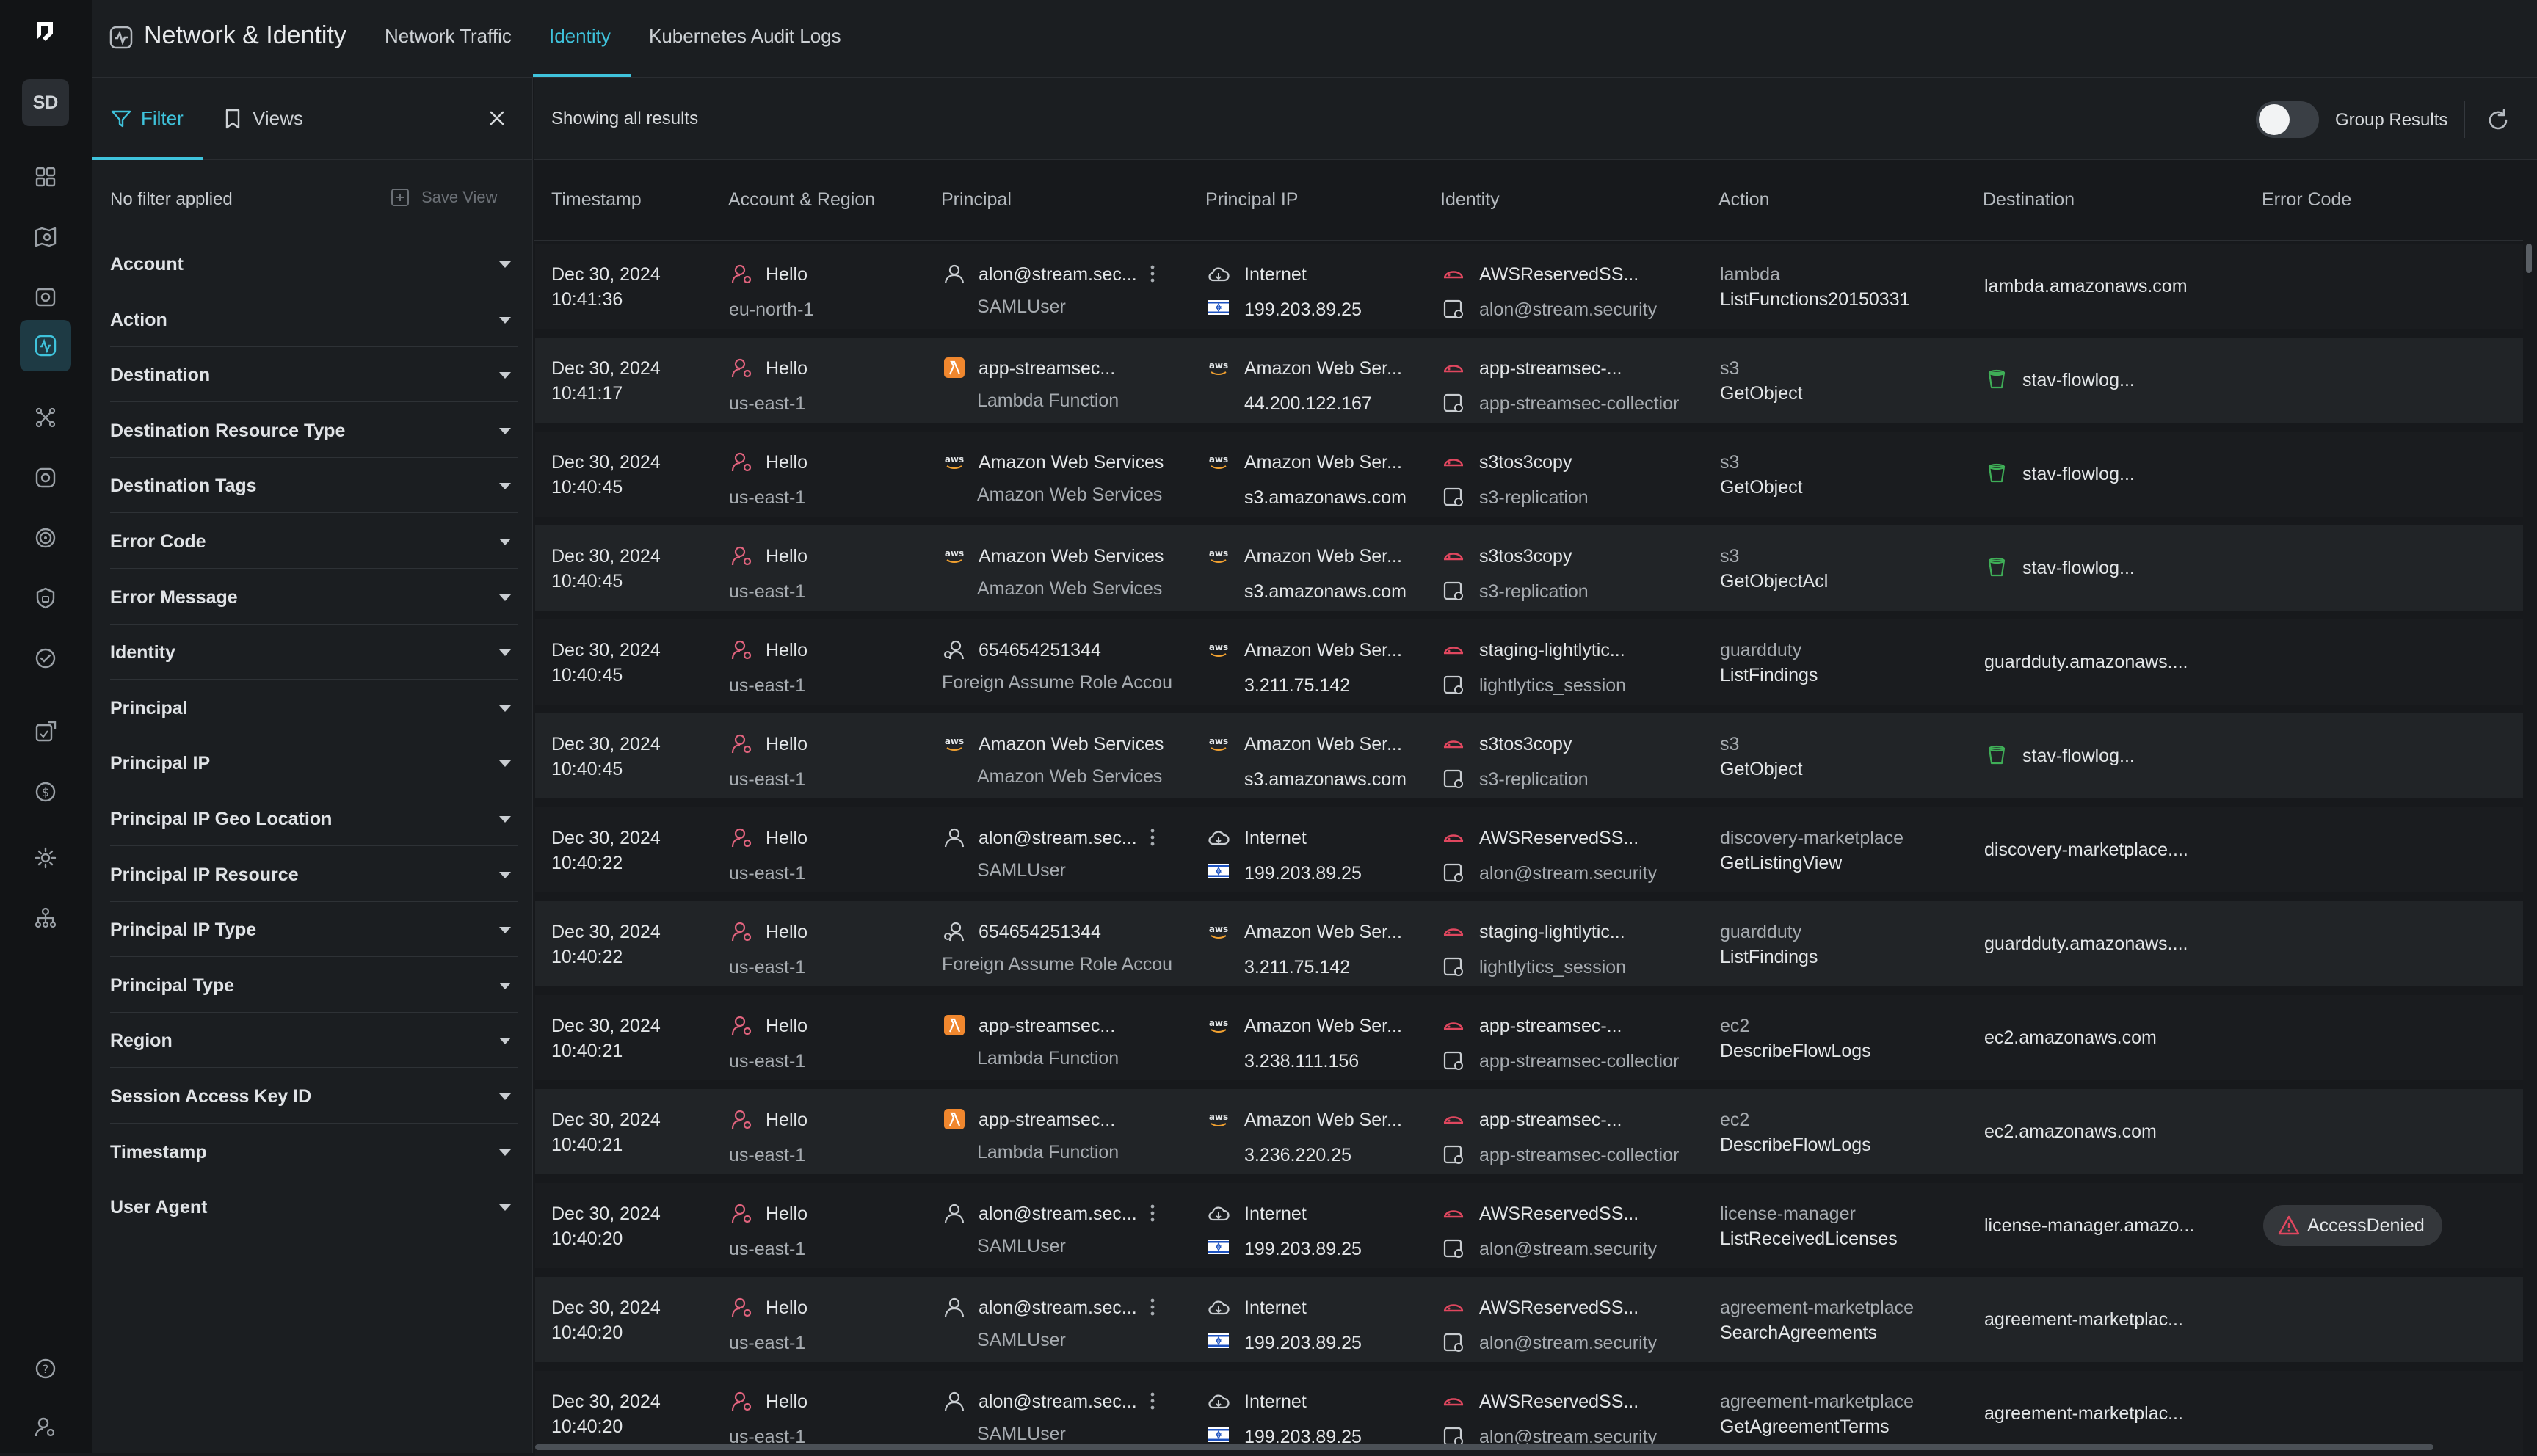 This screenshot has height=1456, width=2537. Describe the element at coordinates (45, 792) in the screenshot. I see `rail-nav-item: $` at that location.